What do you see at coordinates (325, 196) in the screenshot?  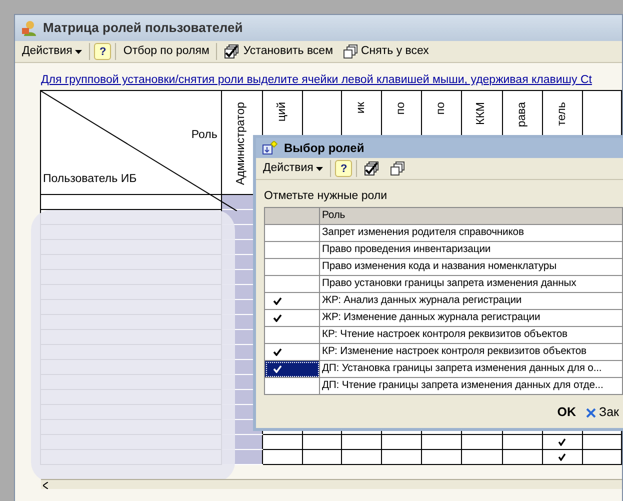 I see `prompt-text: Отметьте нужные роли` at bounding box center [325, 196].